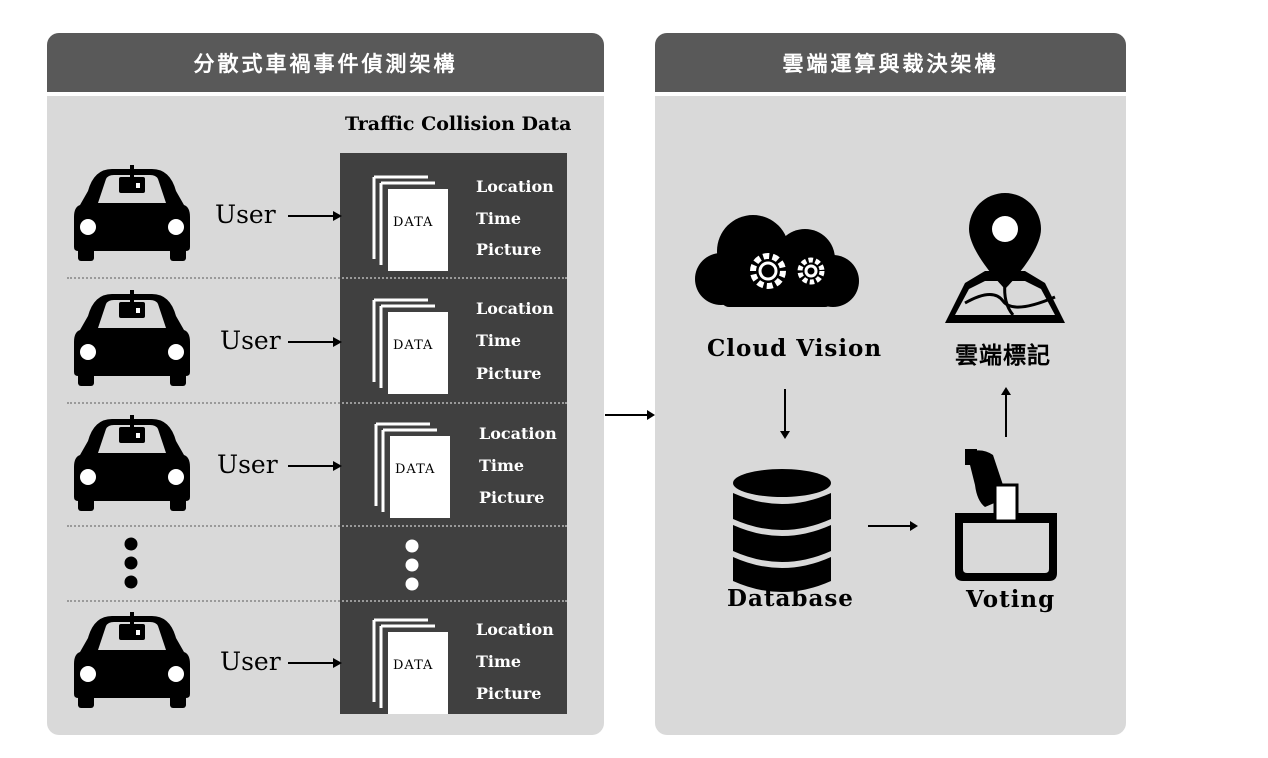 This screenshot has height=758, width=1268. What do you see at coordinates (1003, 355) in the screenshot?
I see `cloud-mark-label: 雲端標記` at bounding box center [1003, 355].